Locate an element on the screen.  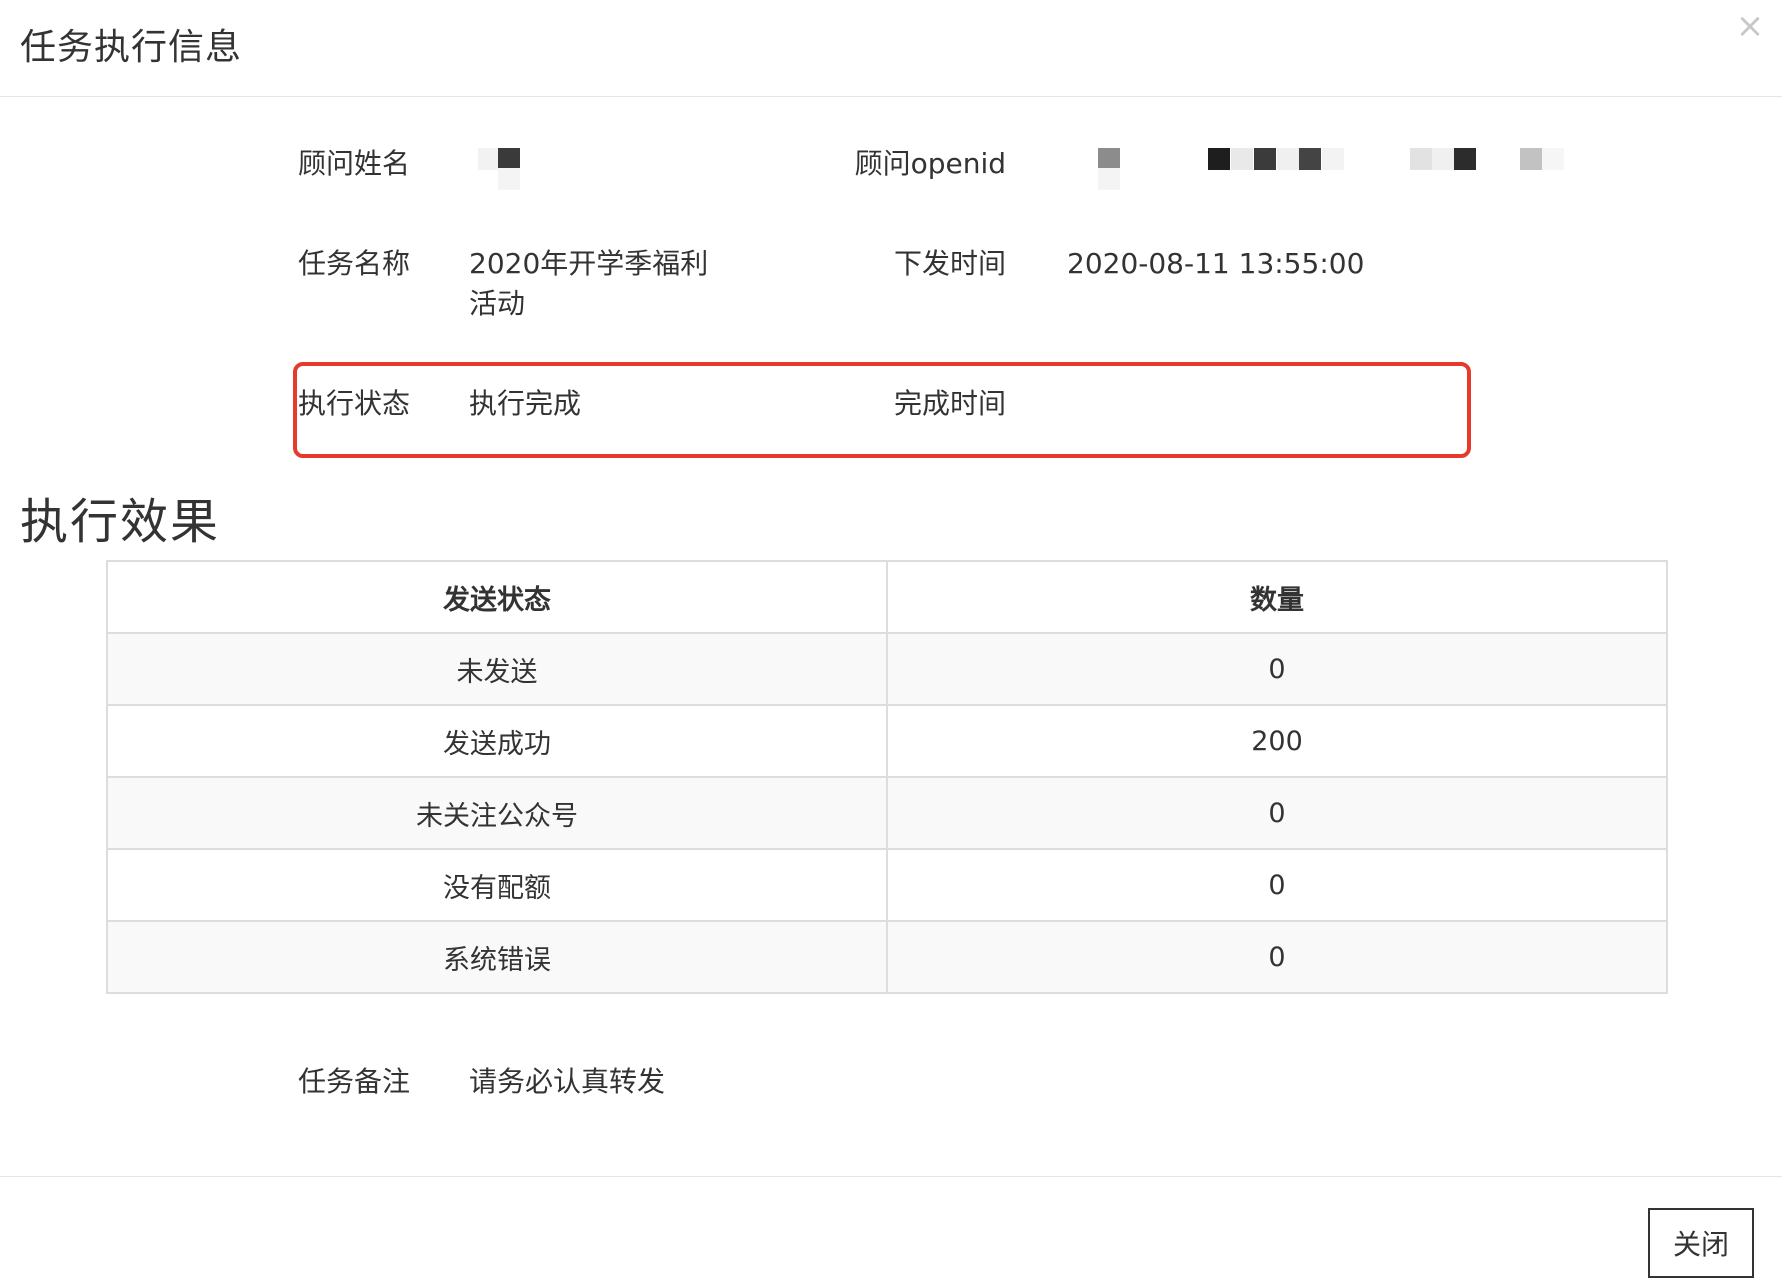
table-row: 未关注公众号 0 is located at coordinates (887, 813).